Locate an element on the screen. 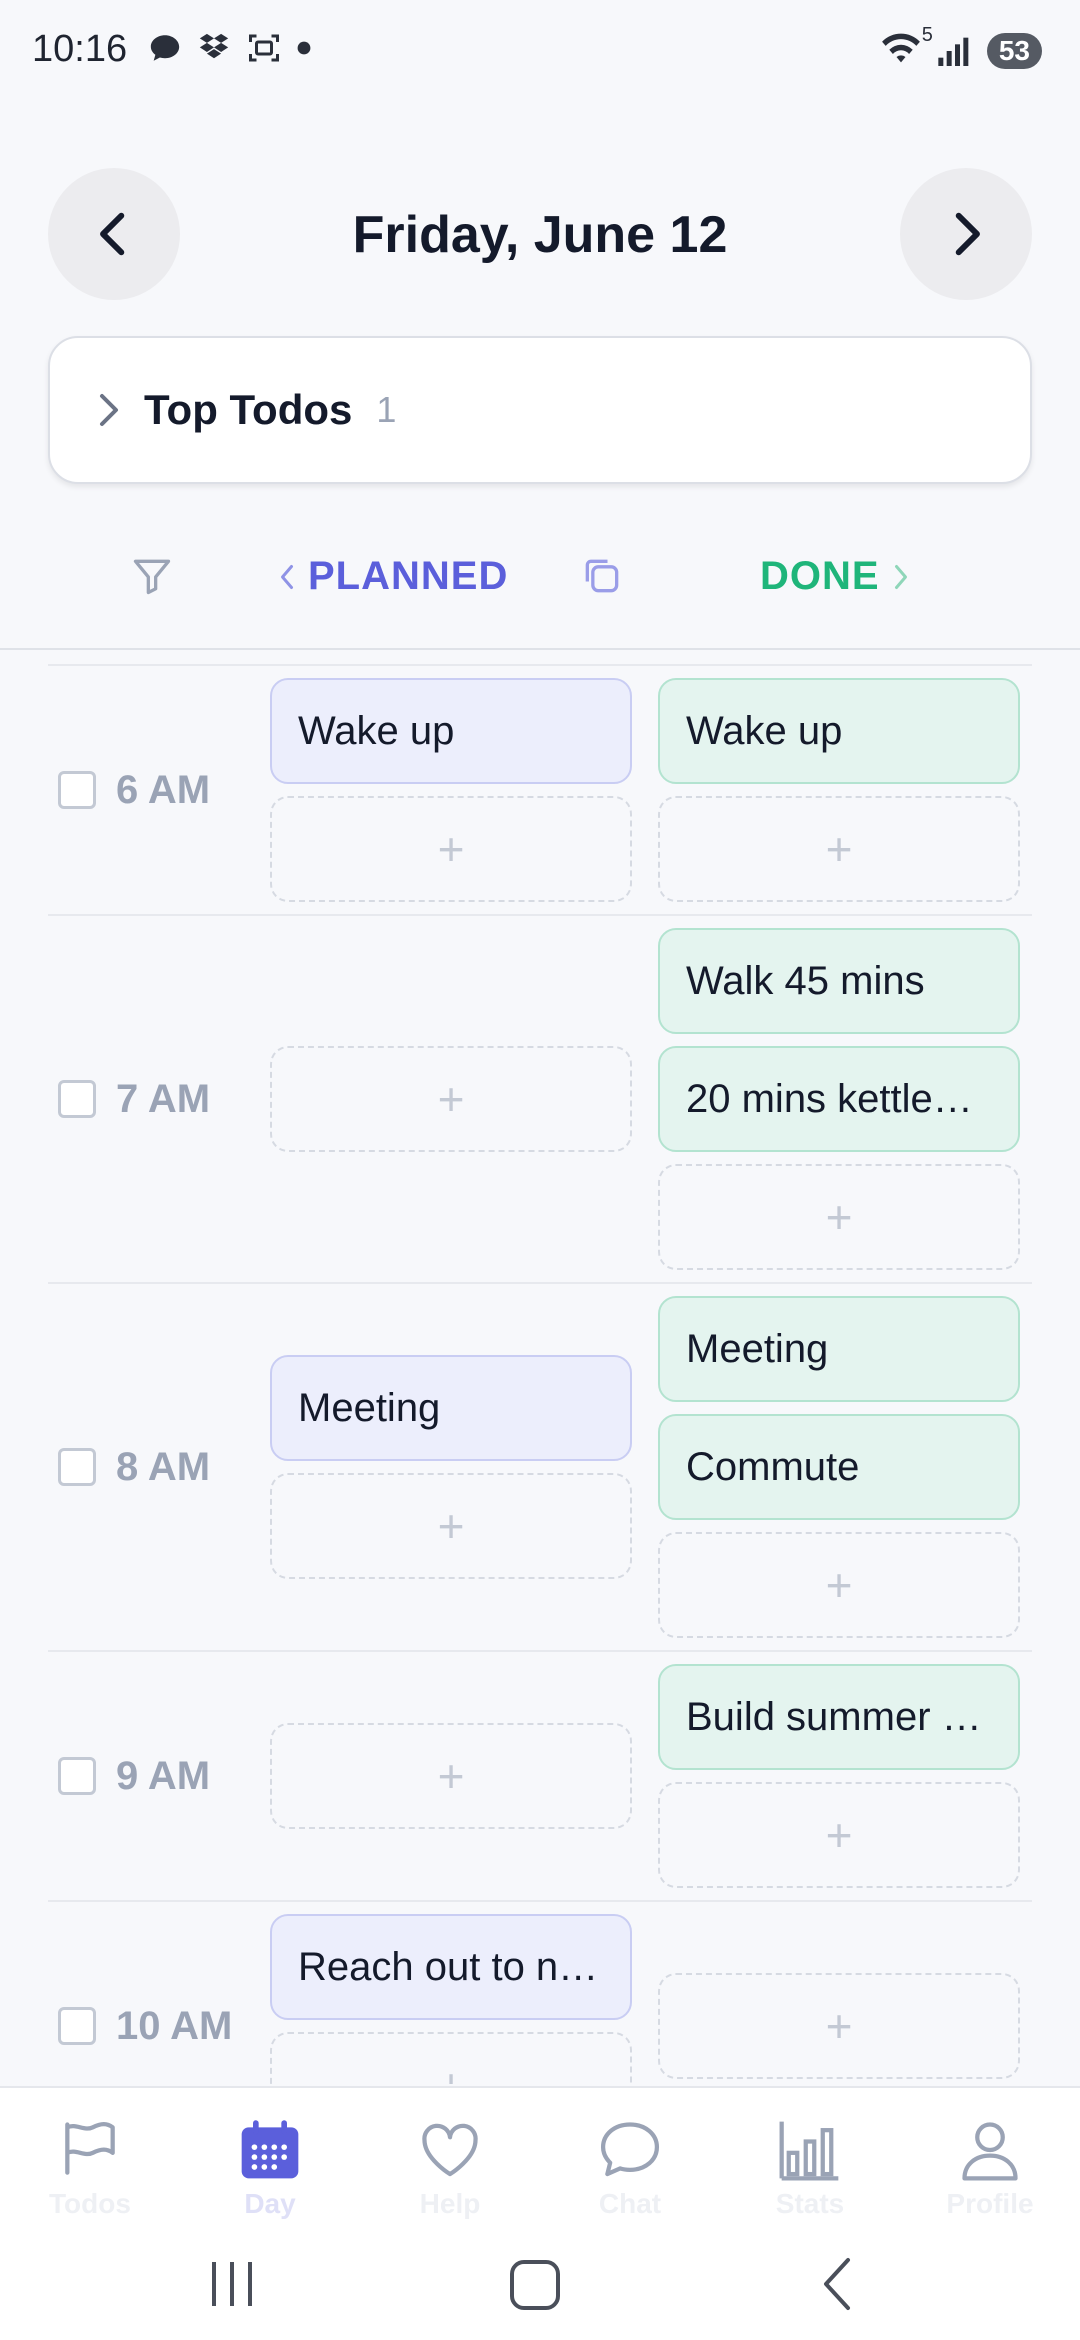  hour-header: 7 AM is located at coordinates (159, 1099).